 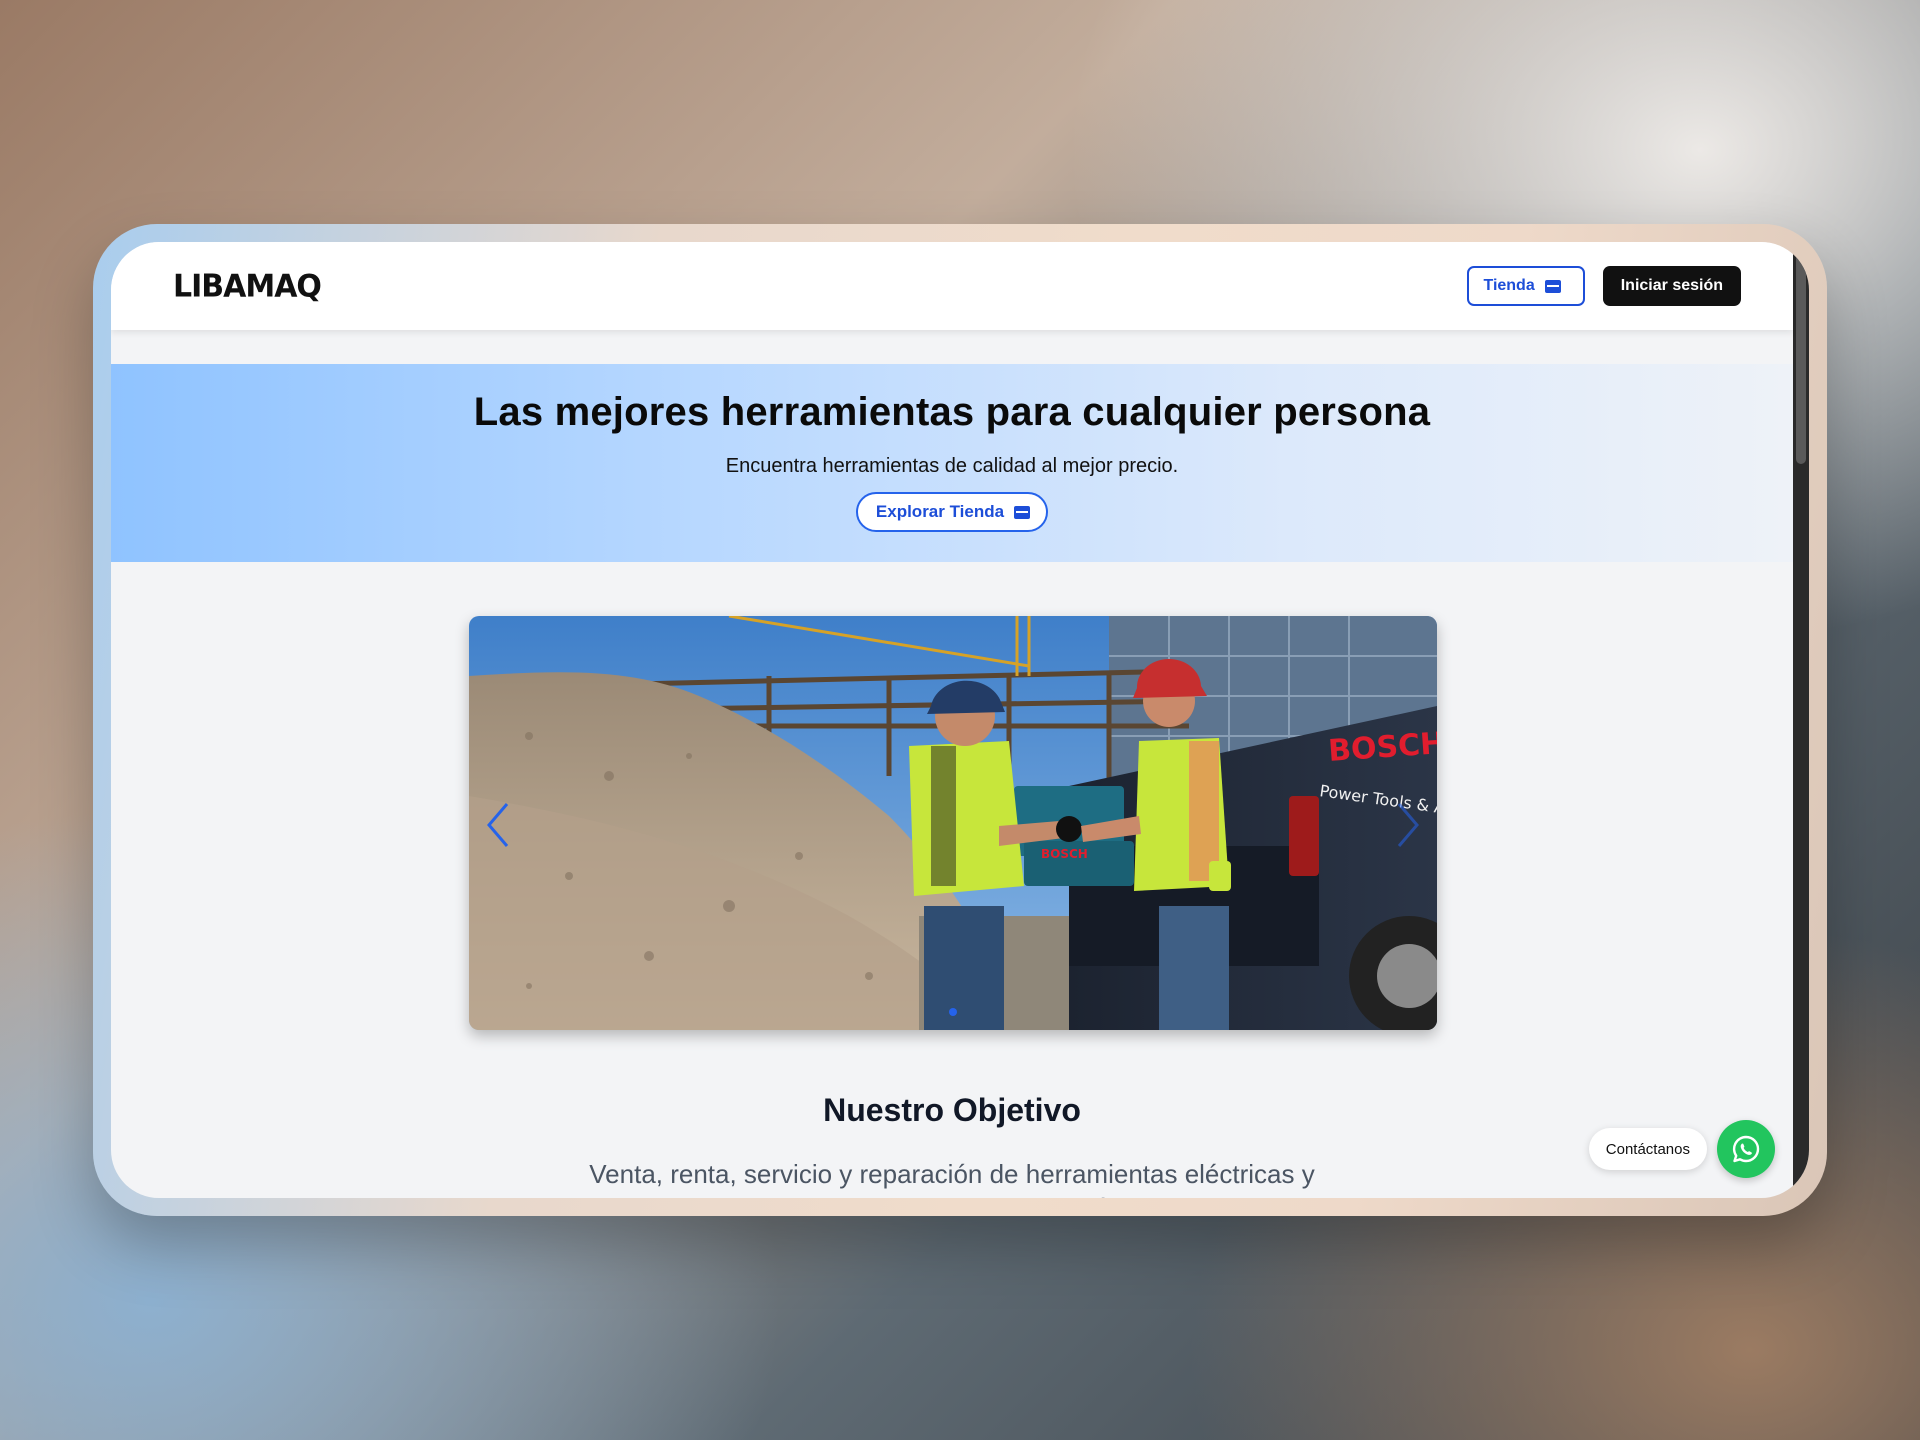 I want to click on store-button-label: Tienda, so click(x=1509, y=285).